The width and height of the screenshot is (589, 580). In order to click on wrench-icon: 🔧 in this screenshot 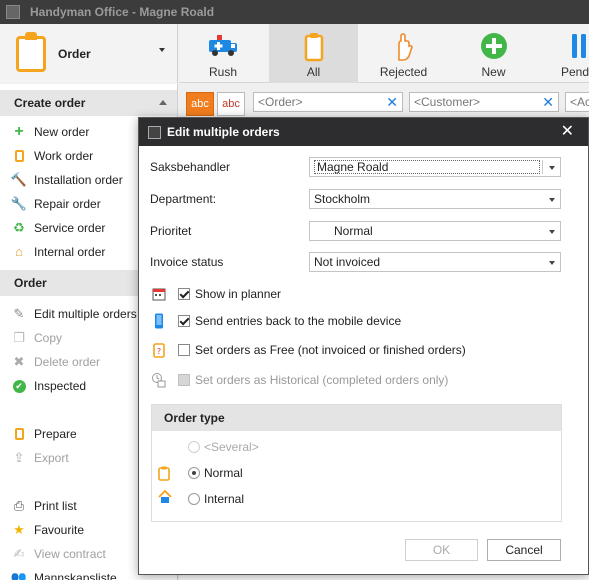, I will do `click(19, 203)`.